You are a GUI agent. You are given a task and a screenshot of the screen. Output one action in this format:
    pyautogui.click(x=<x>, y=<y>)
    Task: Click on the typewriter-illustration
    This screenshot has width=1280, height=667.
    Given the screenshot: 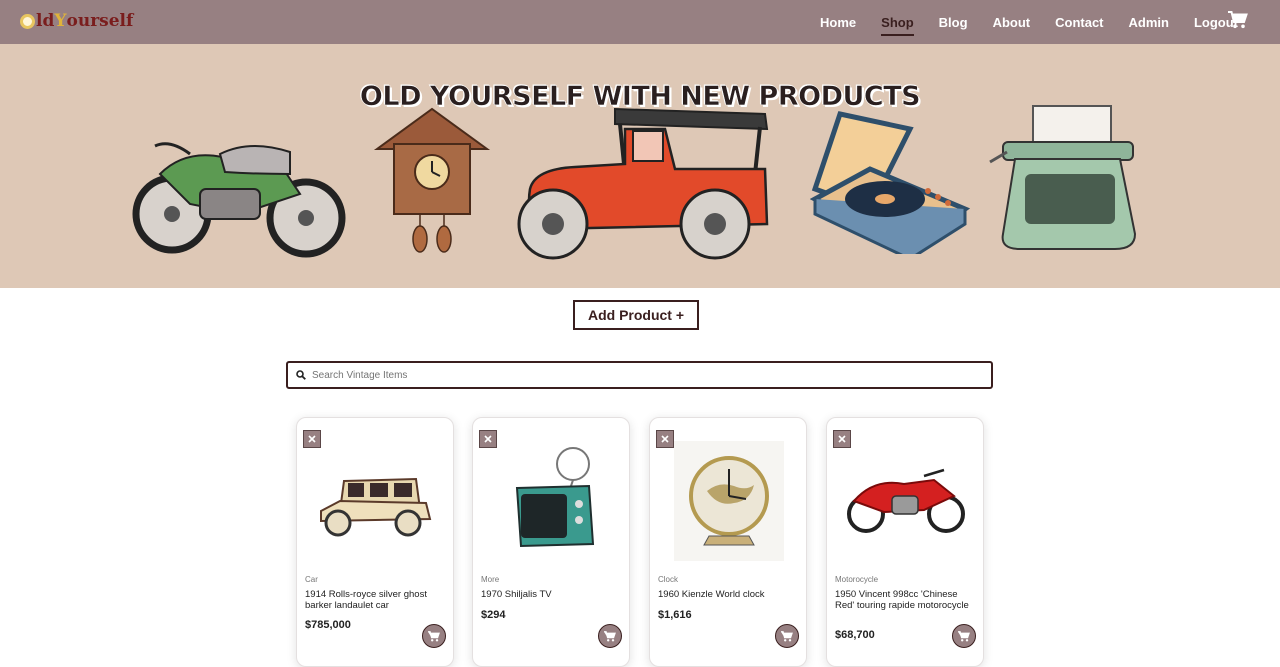 What is the action you would take?
    pyautogui.click(x=1063, y=177)
    